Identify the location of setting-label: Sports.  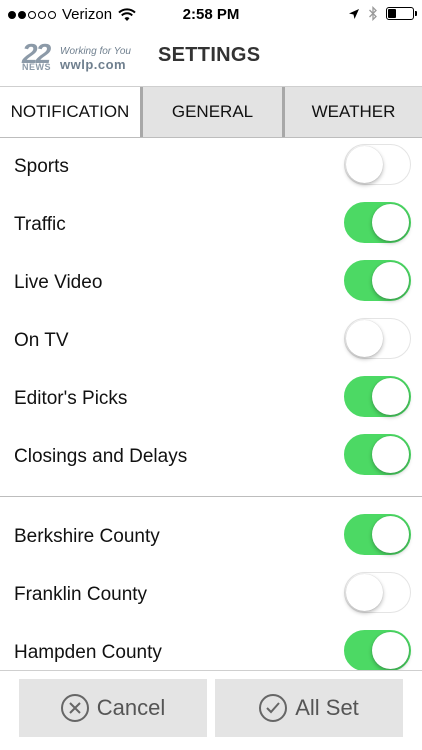
(41, 166).